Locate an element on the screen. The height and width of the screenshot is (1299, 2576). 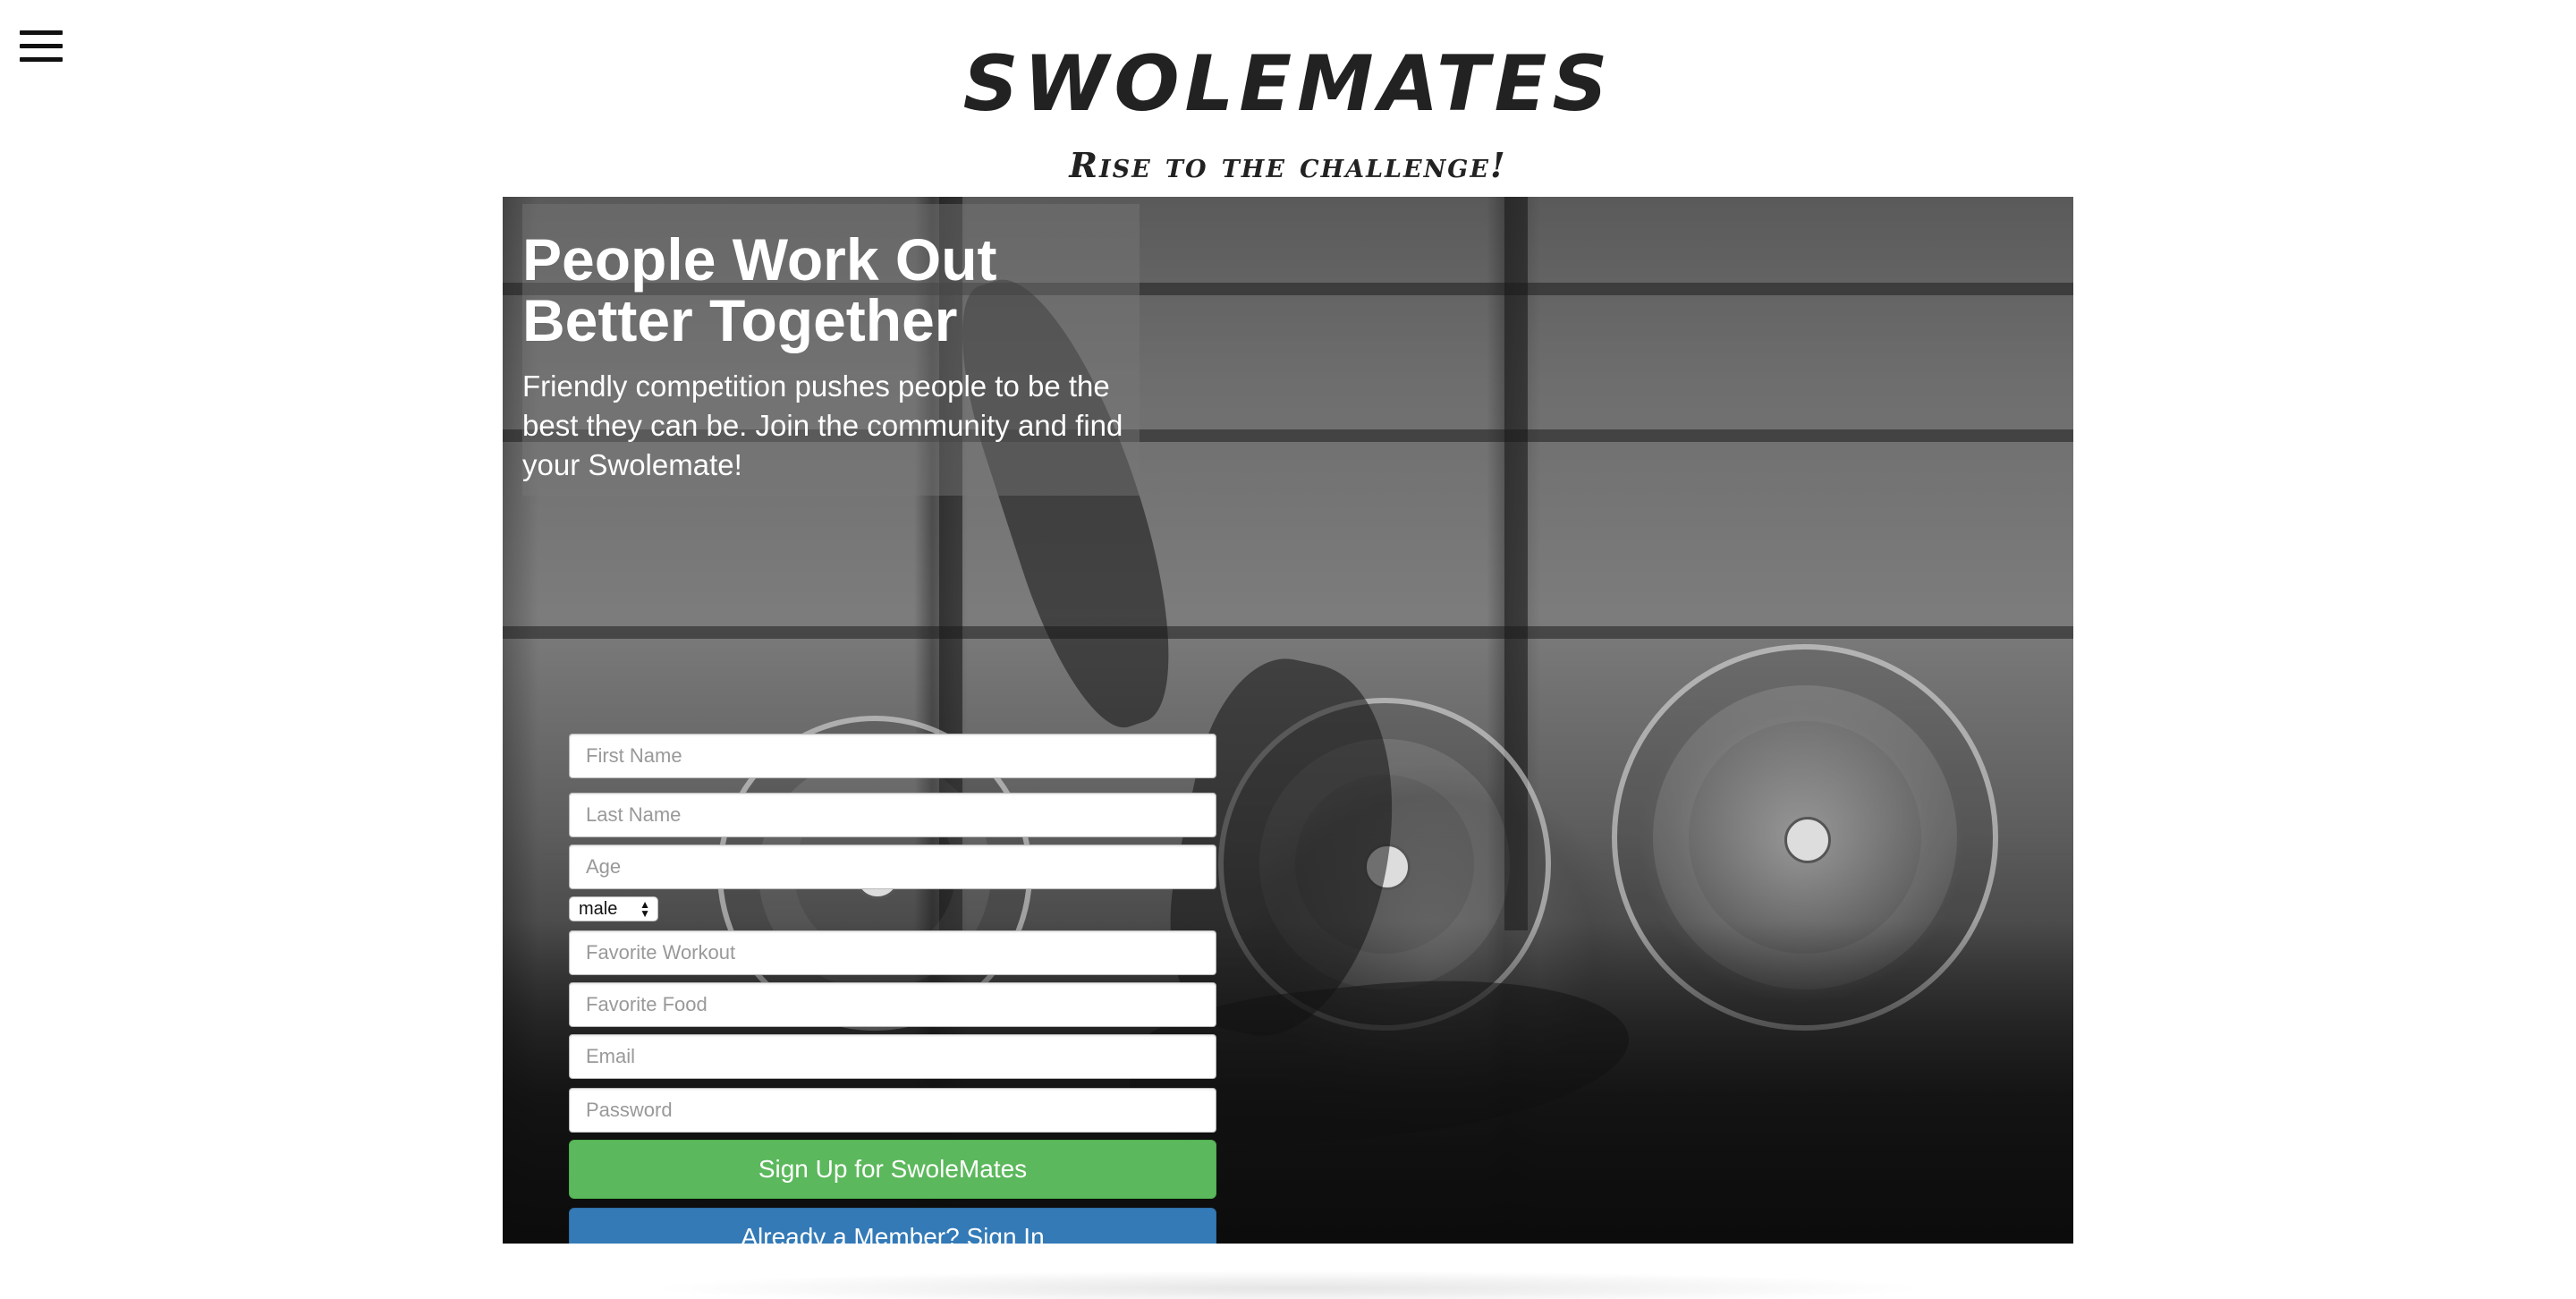
footer-shadow is located at coordinates (1288, 1284).